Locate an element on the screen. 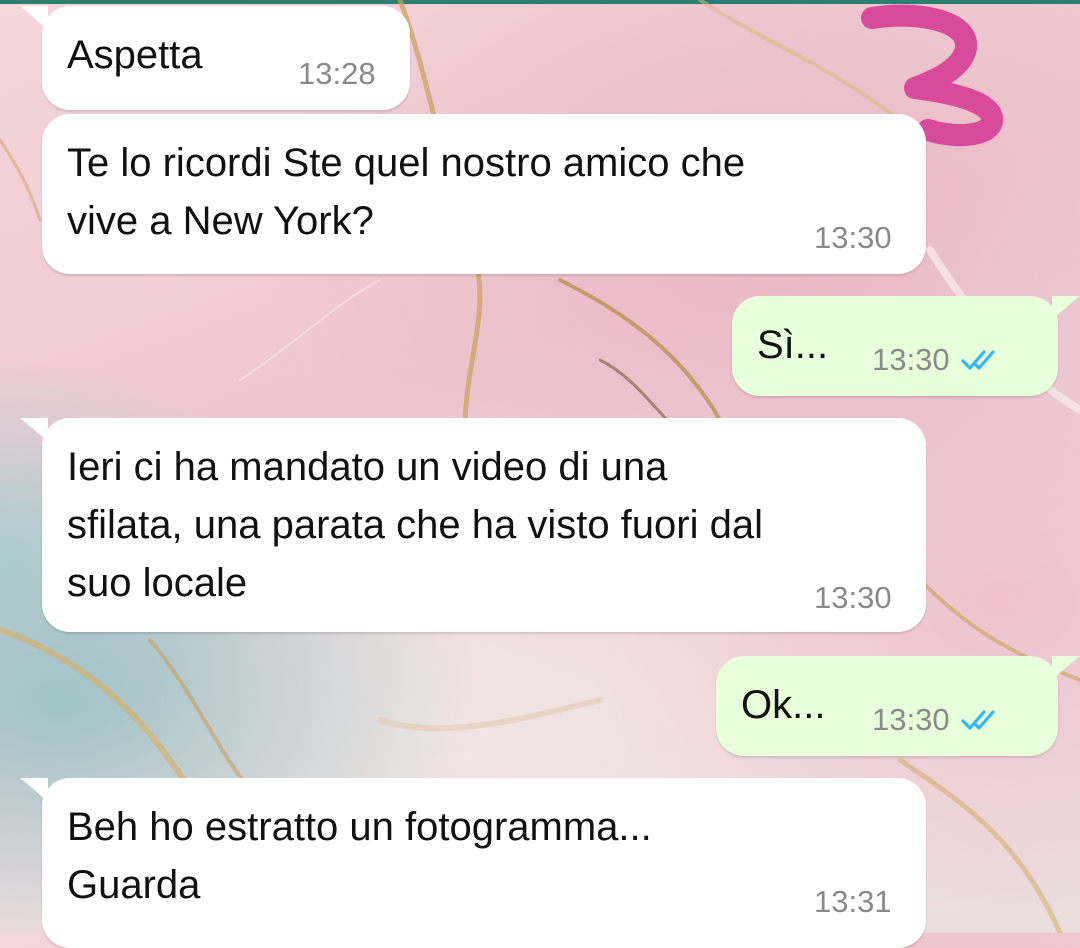 This screenshot has width=1080, height=948. message-text: Aspetta is located at coordinates (135, 55).